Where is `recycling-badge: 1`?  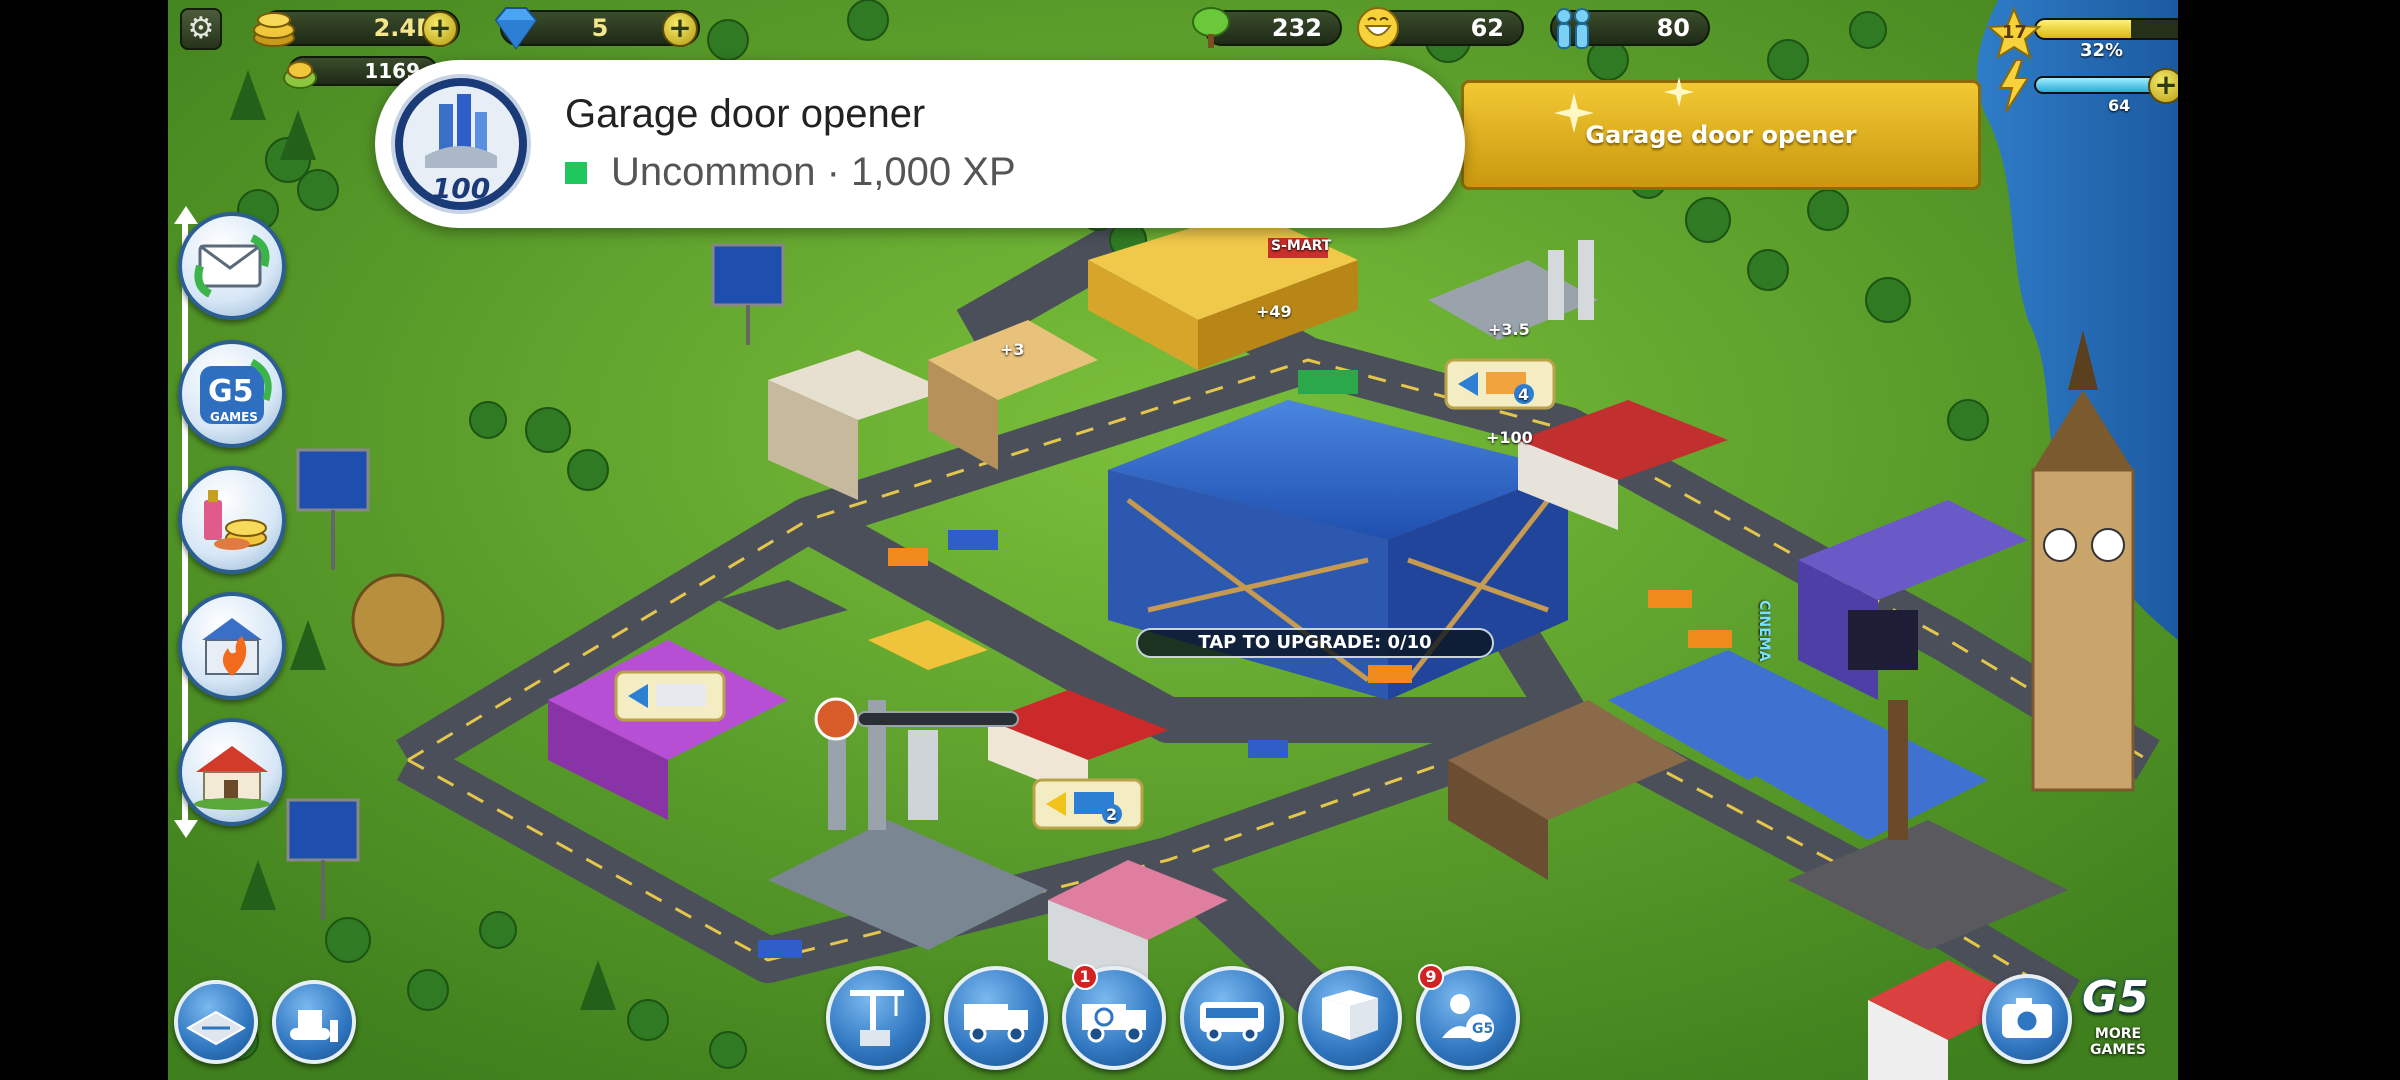
recycling-badge: 1 is located at coordinates (1085, 977).